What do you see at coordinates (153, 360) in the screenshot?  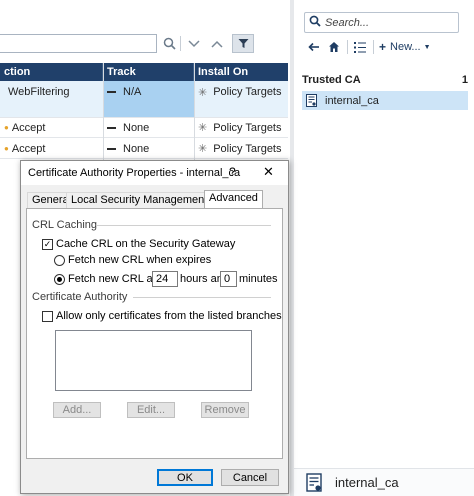 I see `branches-list` at bounding box center [153, 360].